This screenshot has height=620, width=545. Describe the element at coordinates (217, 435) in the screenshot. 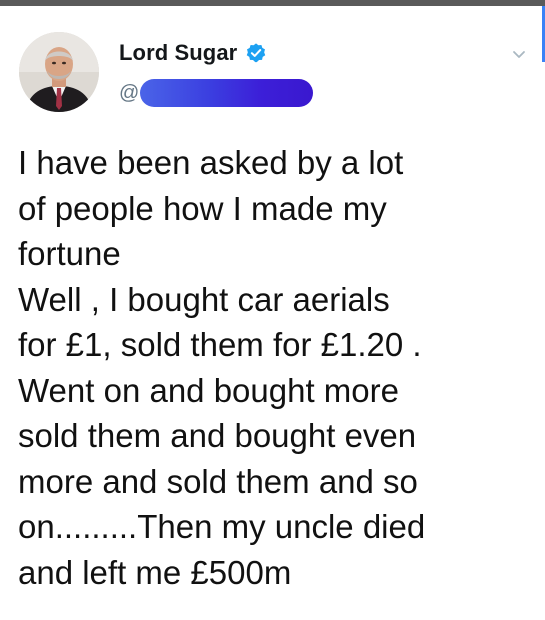

I see `tweet-line: sold them and bought even` at that location.